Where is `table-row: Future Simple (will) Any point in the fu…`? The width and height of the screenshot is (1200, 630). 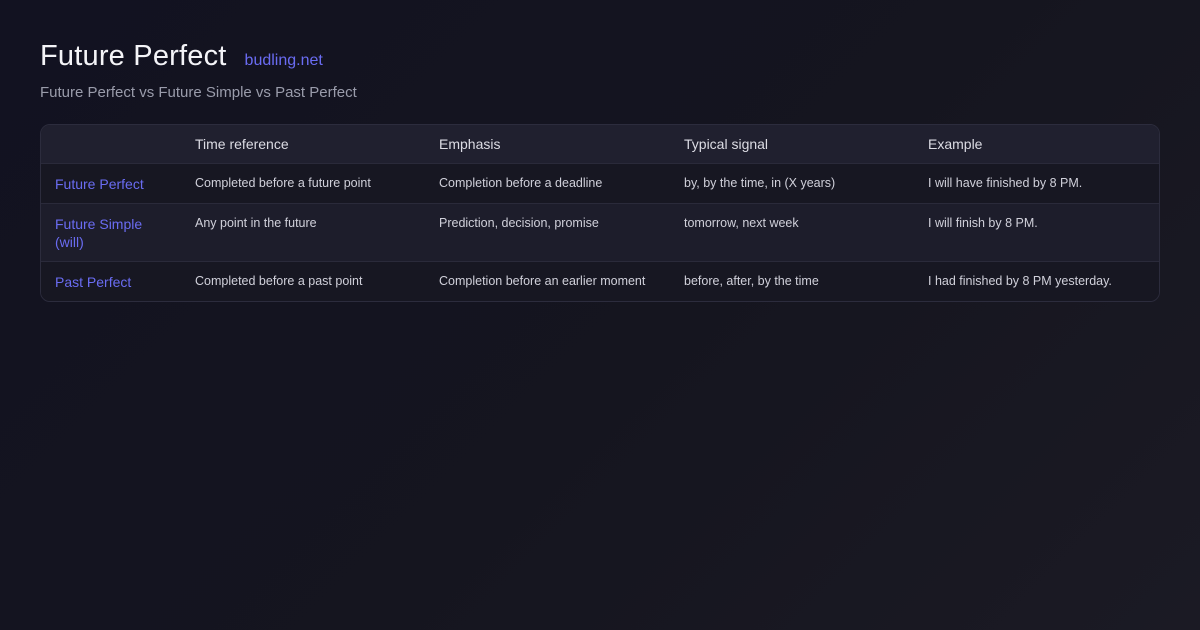 table-row: Future Simple (will) Any point in the fu… is located at coordinates (600, 232).